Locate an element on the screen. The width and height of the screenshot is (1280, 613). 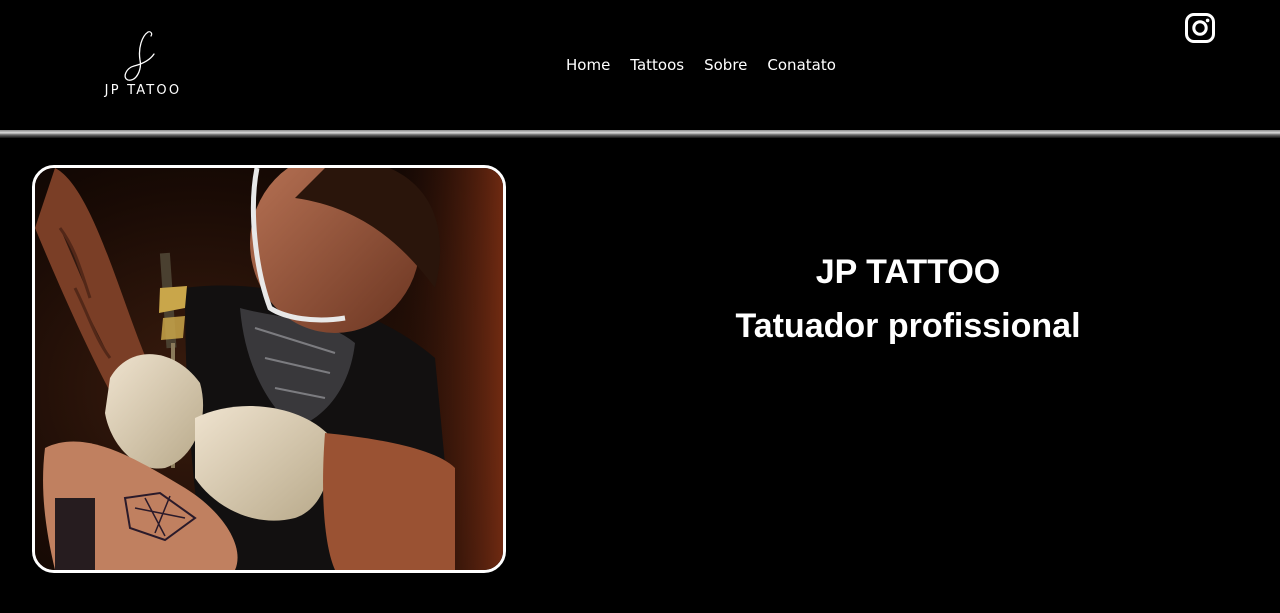
instagram-link is located at coordinates (1200, 28).